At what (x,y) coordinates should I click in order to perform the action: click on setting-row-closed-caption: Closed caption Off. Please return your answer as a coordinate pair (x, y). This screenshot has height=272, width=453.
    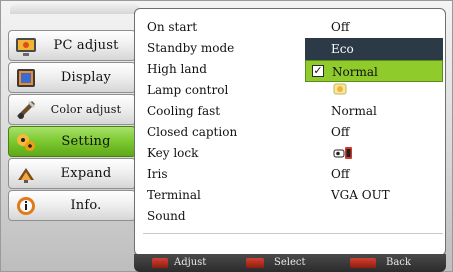
    Looking at the image, I should click on (290, 132).